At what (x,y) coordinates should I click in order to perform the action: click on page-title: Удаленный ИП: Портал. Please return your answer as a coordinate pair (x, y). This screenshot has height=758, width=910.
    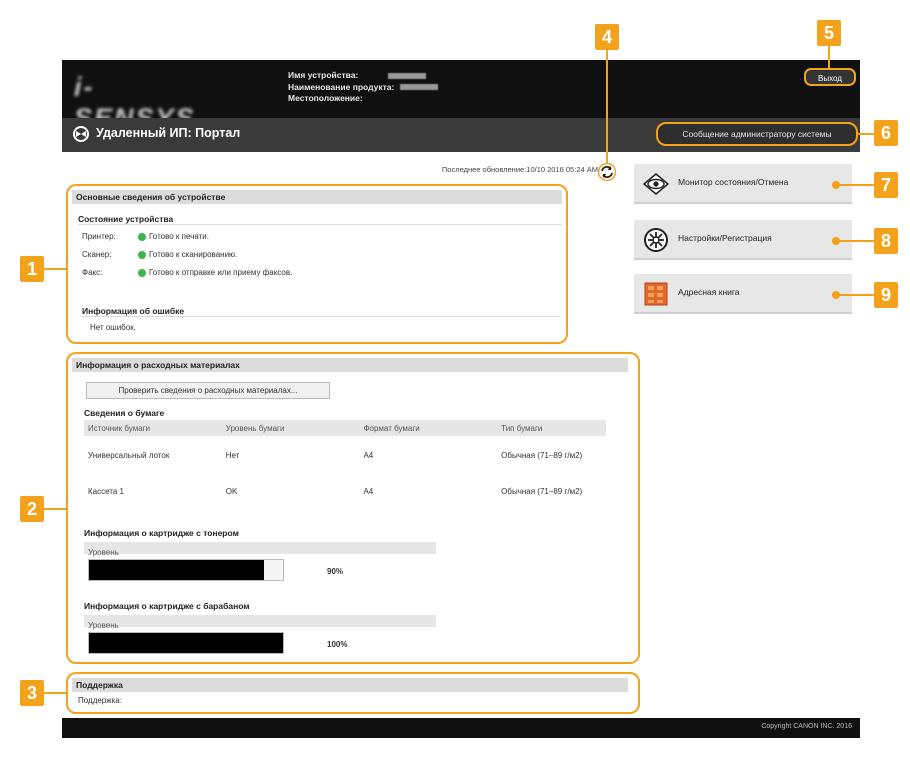
    Looking at the image, I should click on (168, 133).